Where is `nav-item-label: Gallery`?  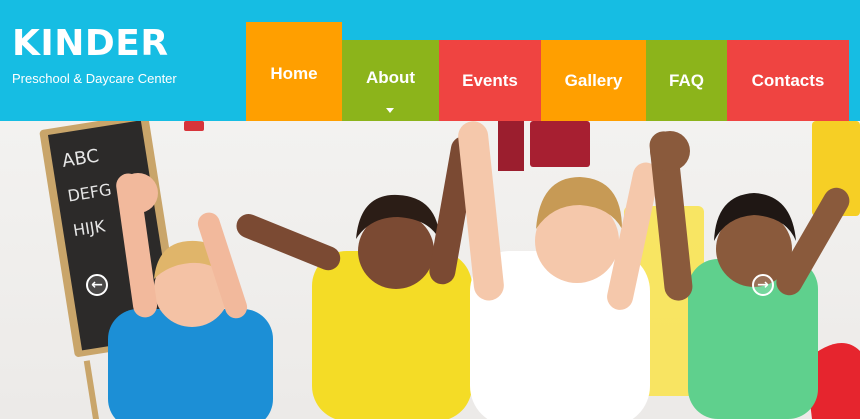 nav-item-label: Gallery is located at coordinates (593, 80).